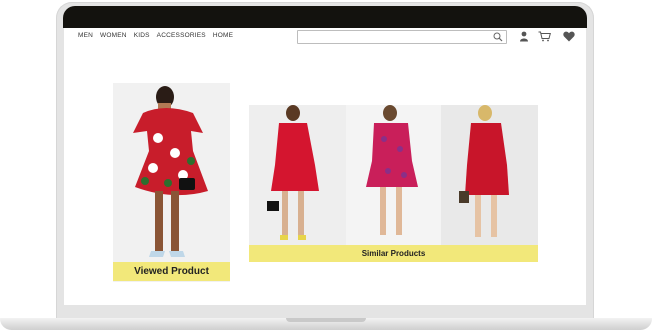 This screenshot has width=652, height=334. Describe the element at coordinates (569, 36) in the screenshot. I see `heart-icon` at that location.